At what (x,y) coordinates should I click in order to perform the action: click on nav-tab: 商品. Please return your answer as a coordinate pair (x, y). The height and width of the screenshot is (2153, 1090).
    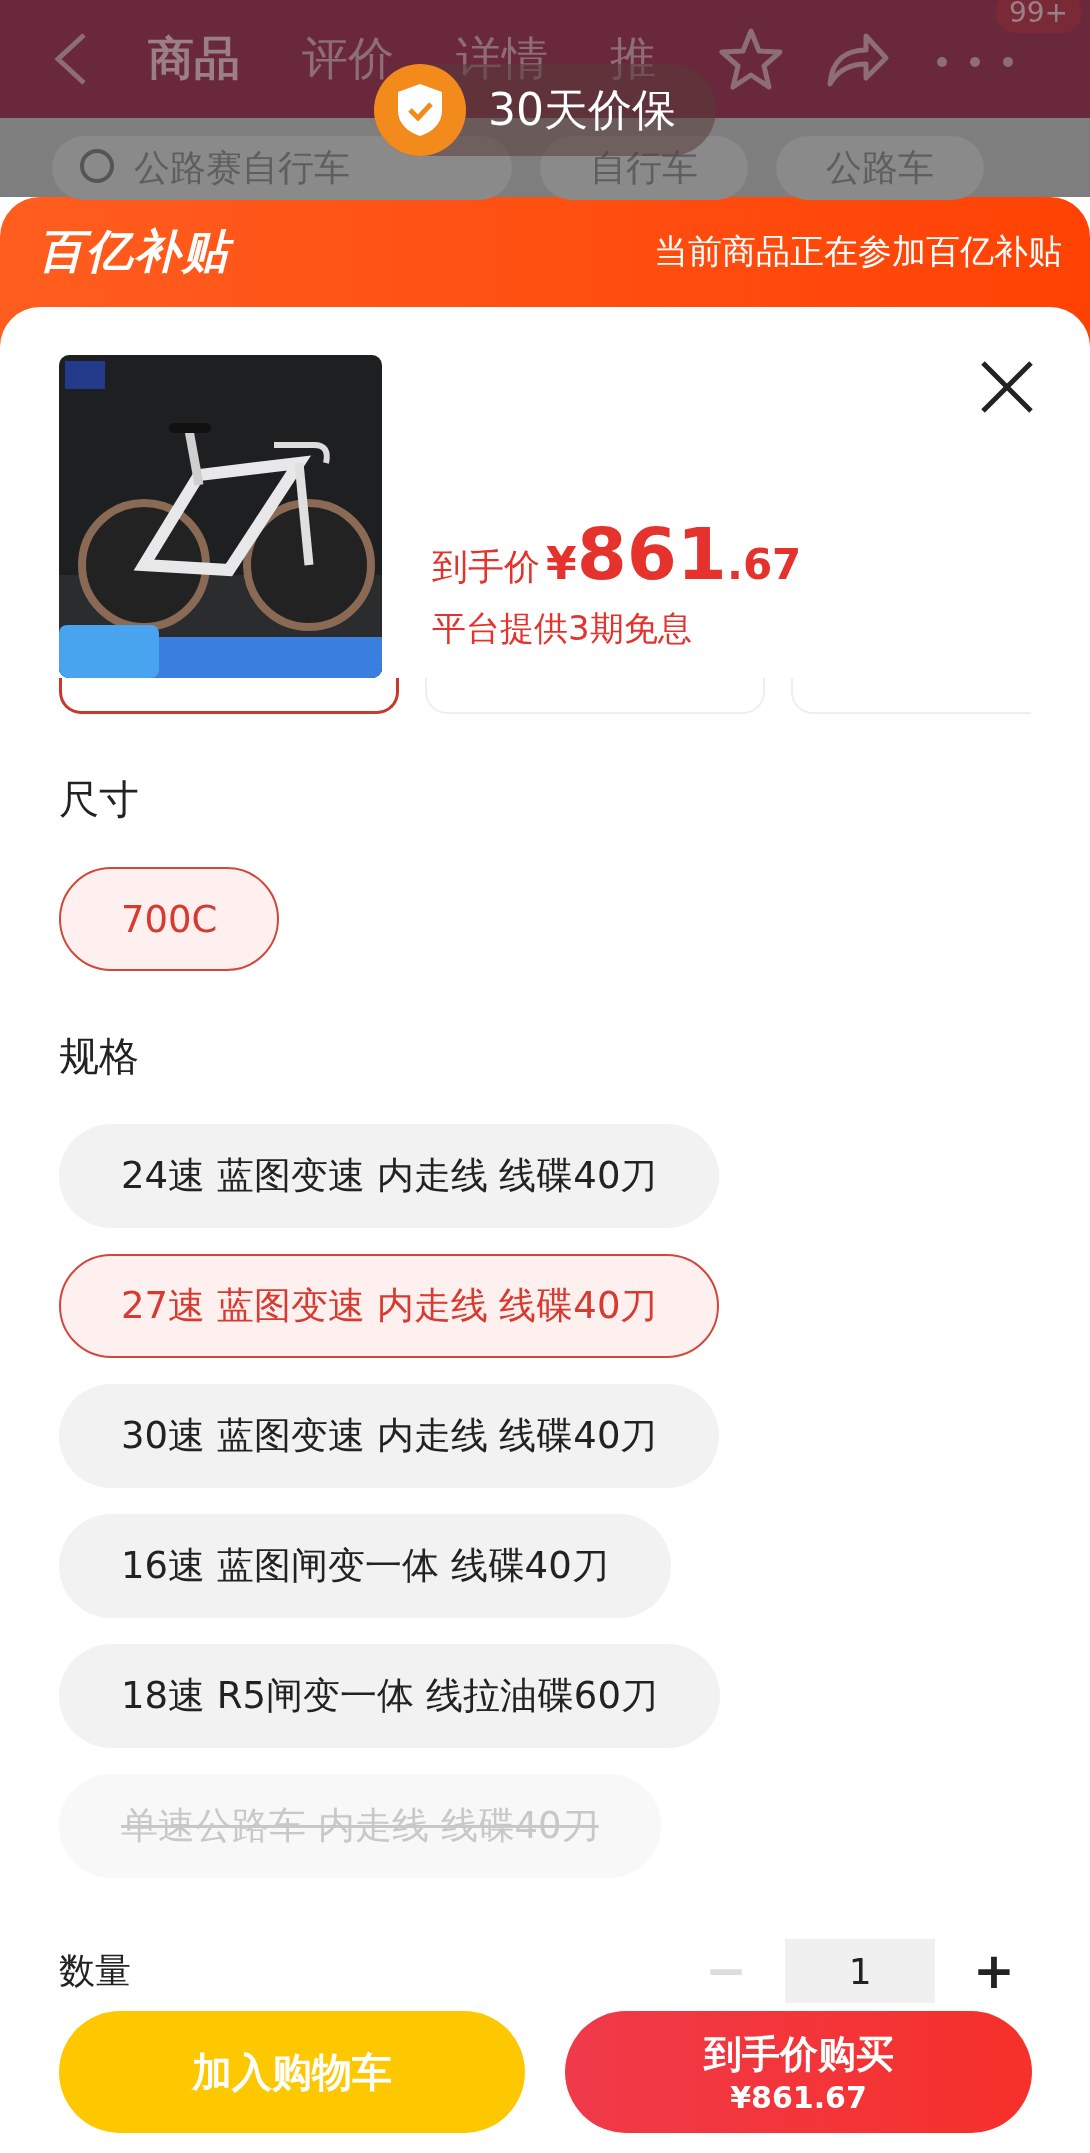
    Looking at the image, I should click on (194, 59).